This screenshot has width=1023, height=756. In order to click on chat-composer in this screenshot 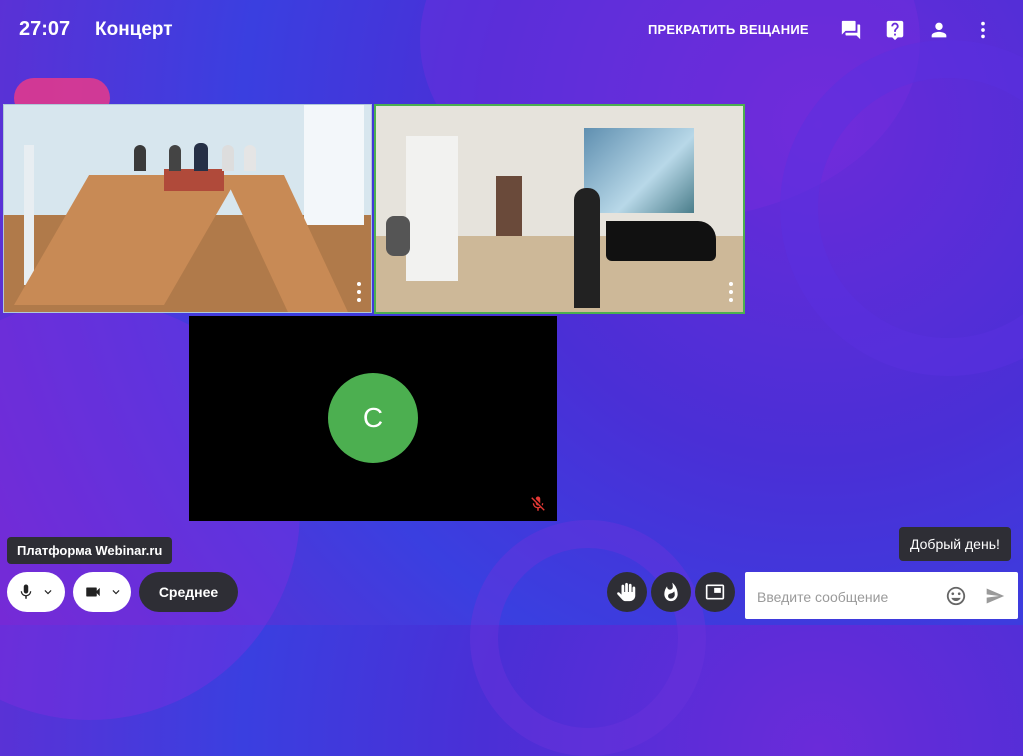, I will do `click(881, 595)`.